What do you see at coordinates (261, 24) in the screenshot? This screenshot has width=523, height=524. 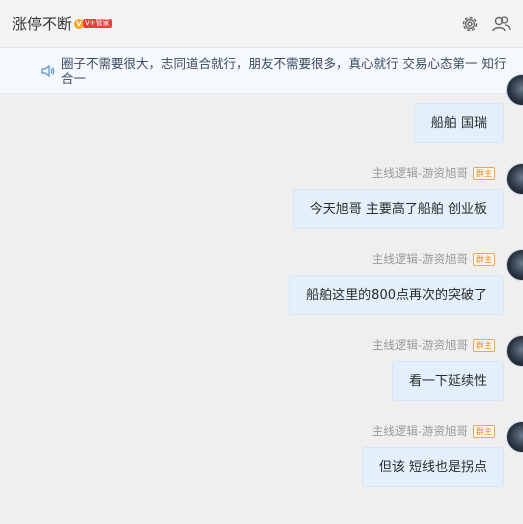 I see `chat-header: 涨停不断 V V+管家` at bounding box center [261, 24].